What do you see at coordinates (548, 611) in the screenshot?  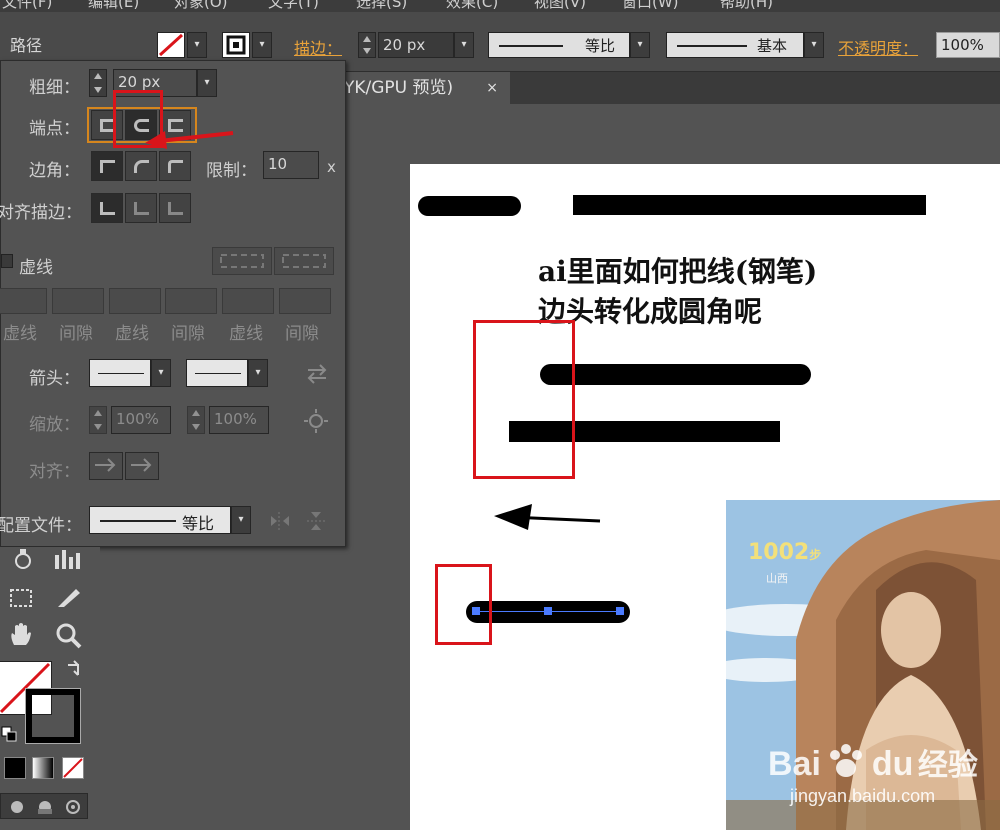 I see `anchor-point-mid` at bounding box center [548, 611].